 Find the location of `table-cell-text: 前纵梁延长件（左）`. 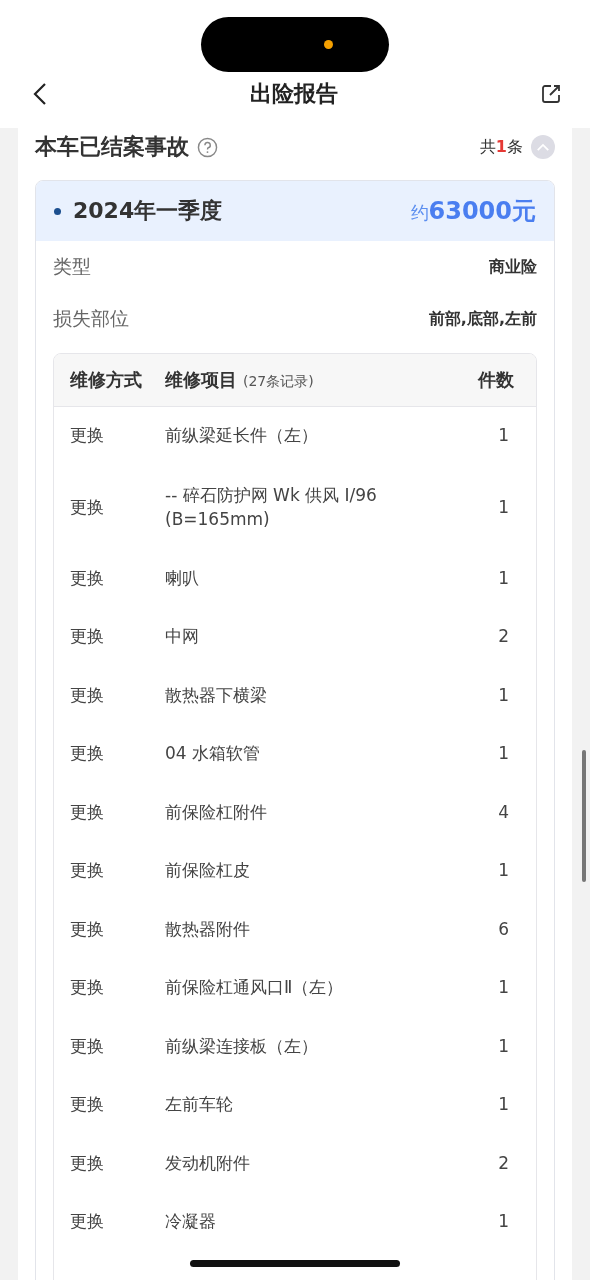

table-cell-text: 前纵梁延长件（左） is located at coordinates (241, 436).